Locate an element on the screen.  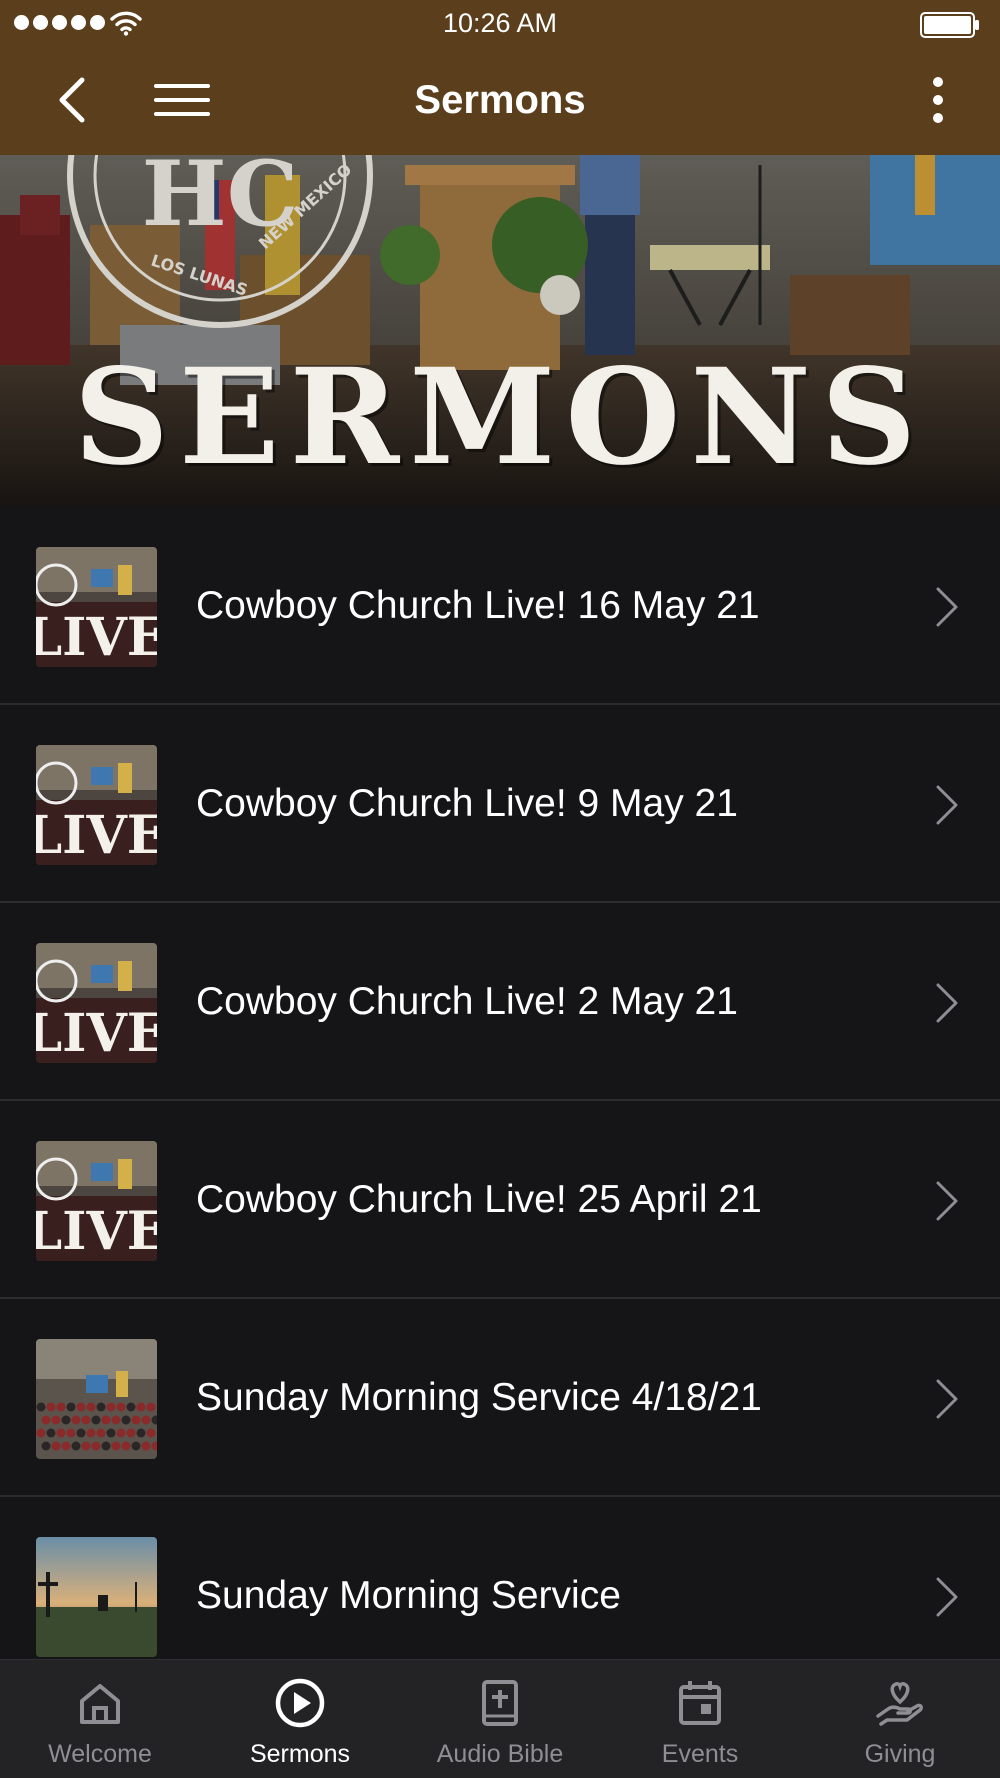
sermon-list-item: Sunday Morning Service is located at coordinates (500, 1578).